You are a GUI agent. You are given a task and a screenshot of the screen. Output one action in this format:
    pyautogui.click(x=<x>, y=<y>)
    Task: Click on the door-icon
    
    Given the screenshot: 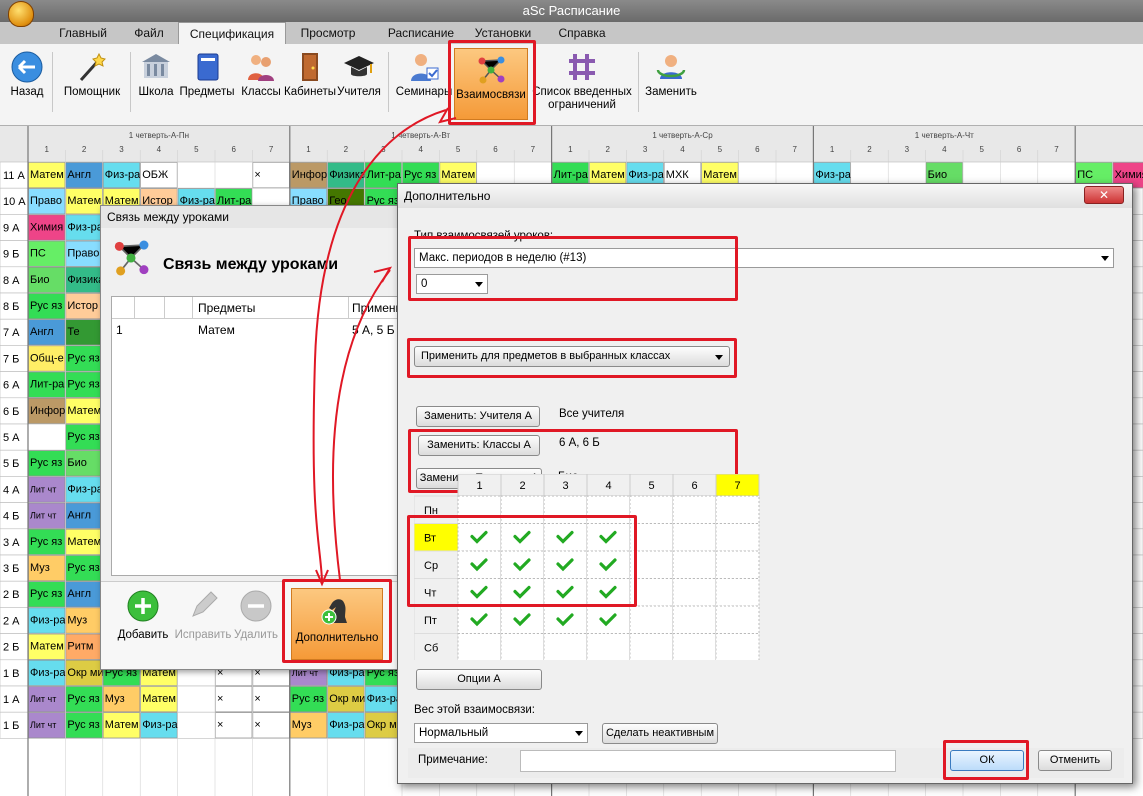 What is the action you would take?
    pyautogui.click(x=310, y=67)
    